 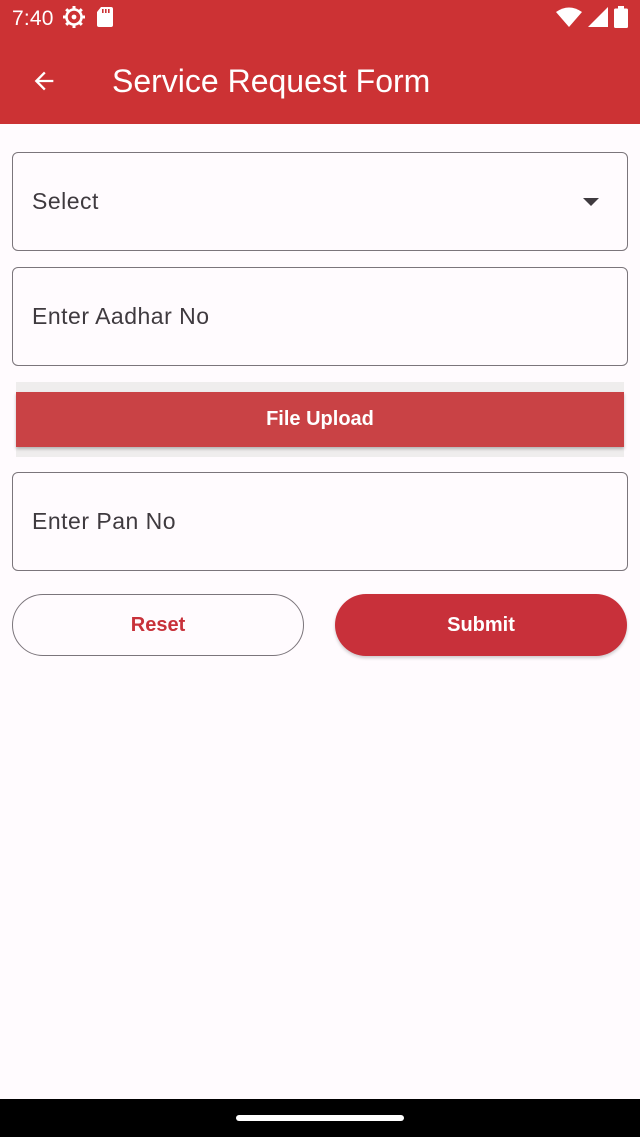 I want to click on select-label: Select, so click(x=65, y=201).